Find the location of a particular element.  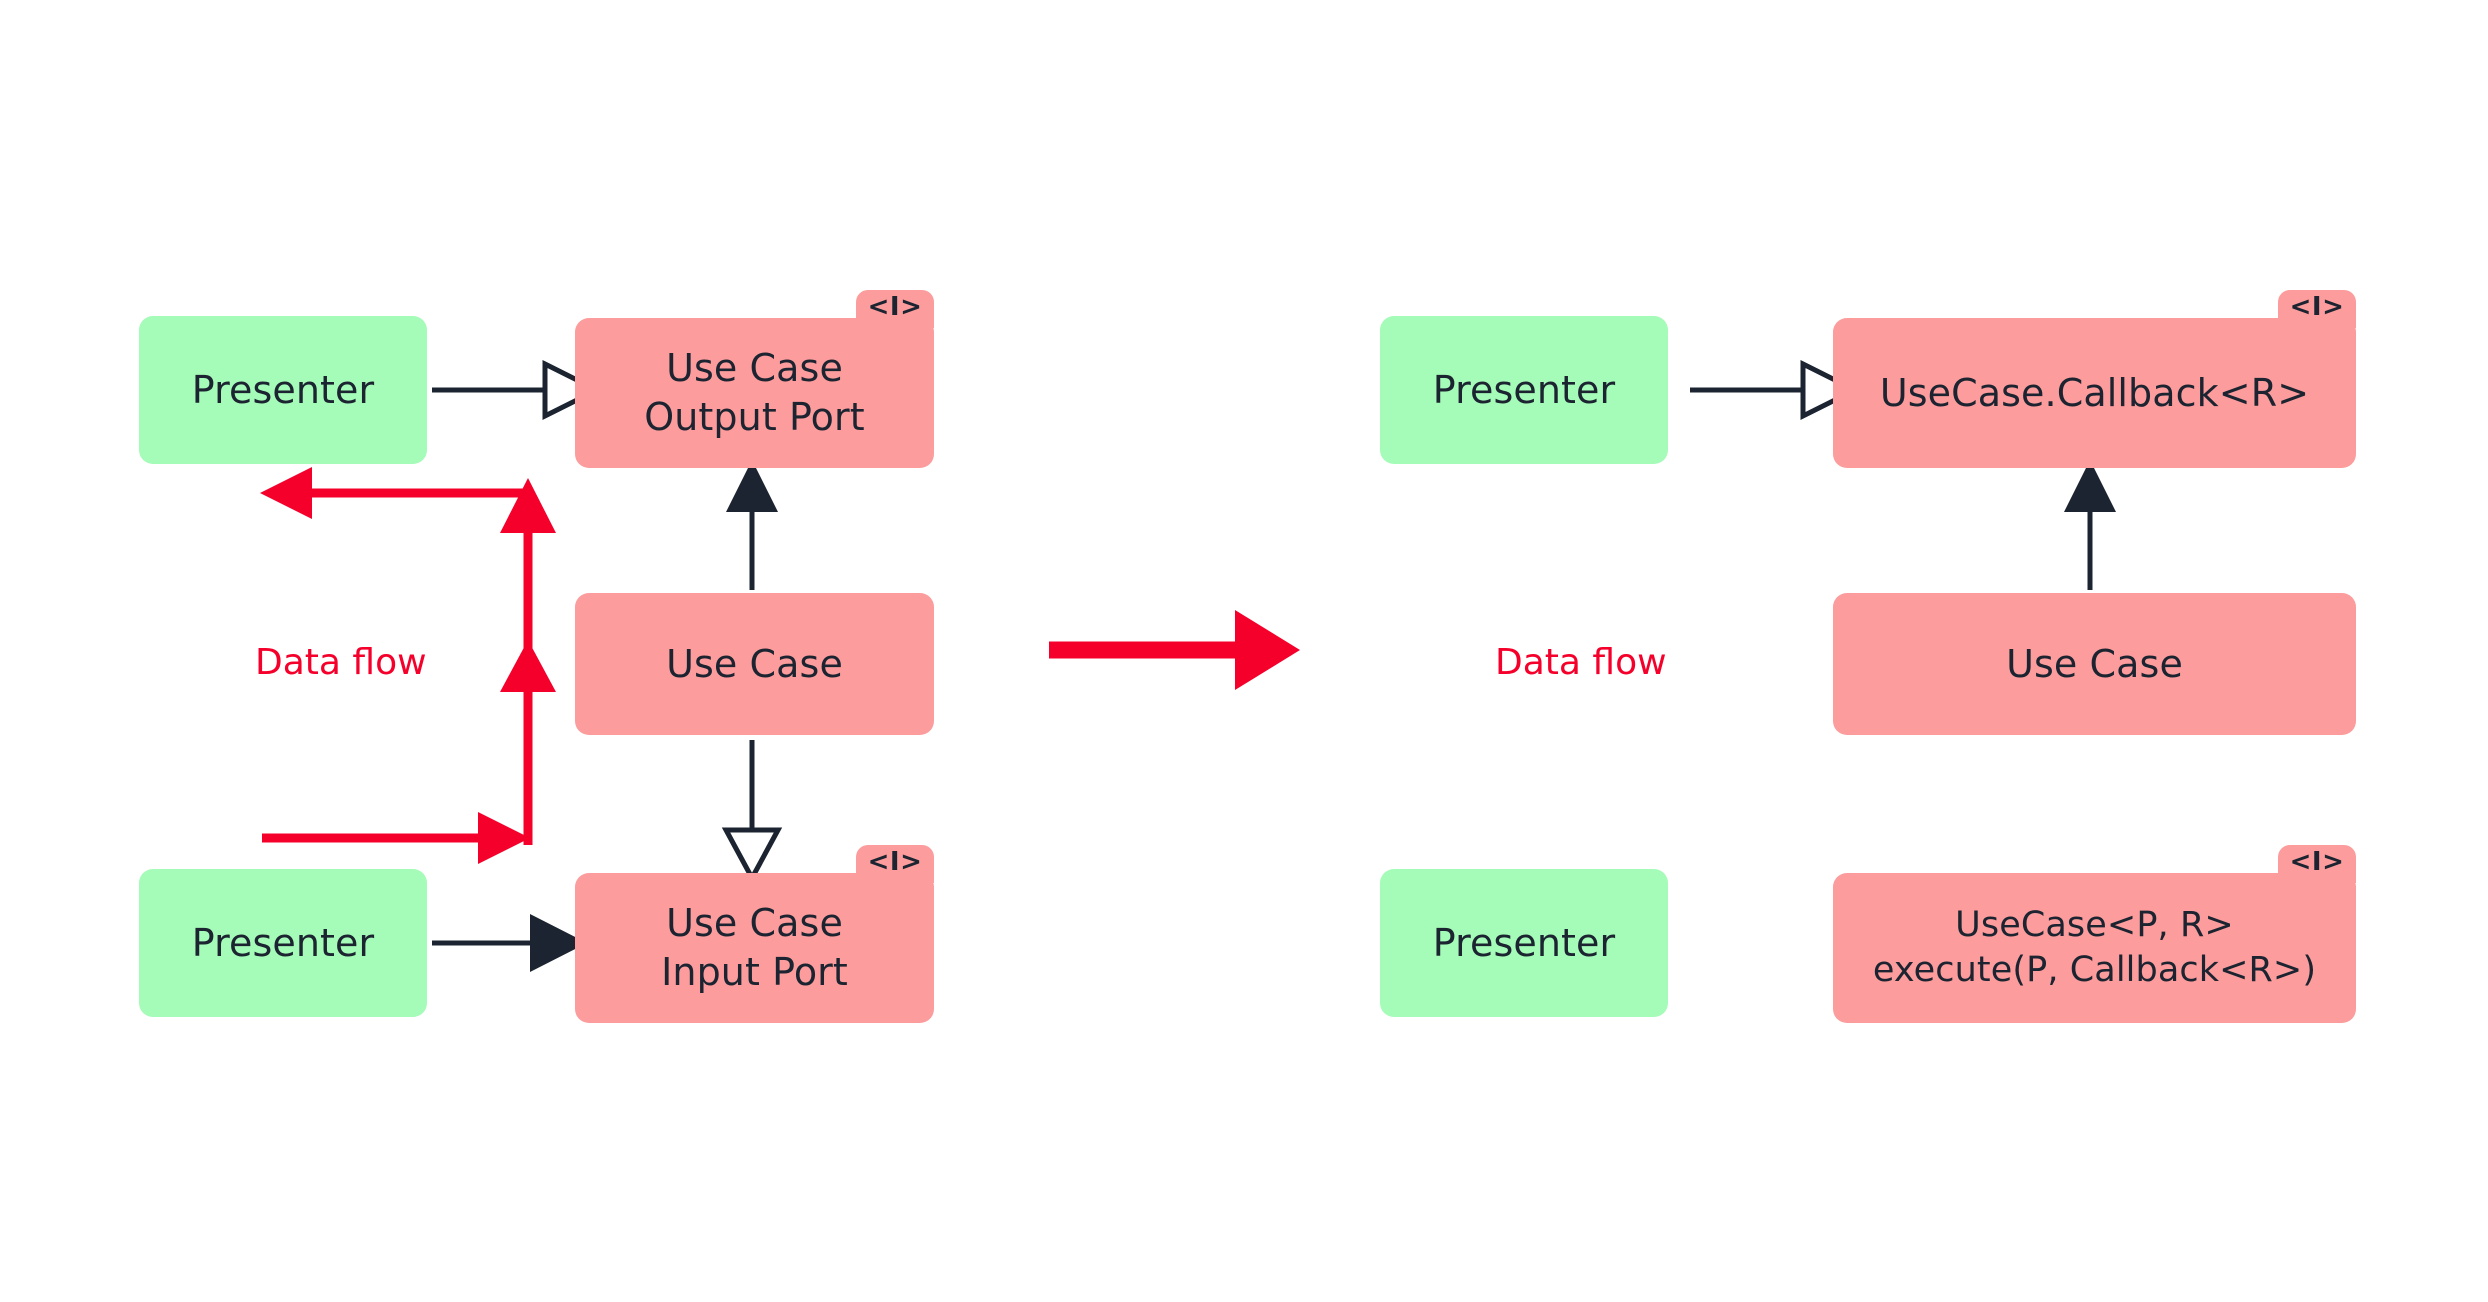

left-input-port-box: Use Case Input Port is located at coordinates (754, 948).